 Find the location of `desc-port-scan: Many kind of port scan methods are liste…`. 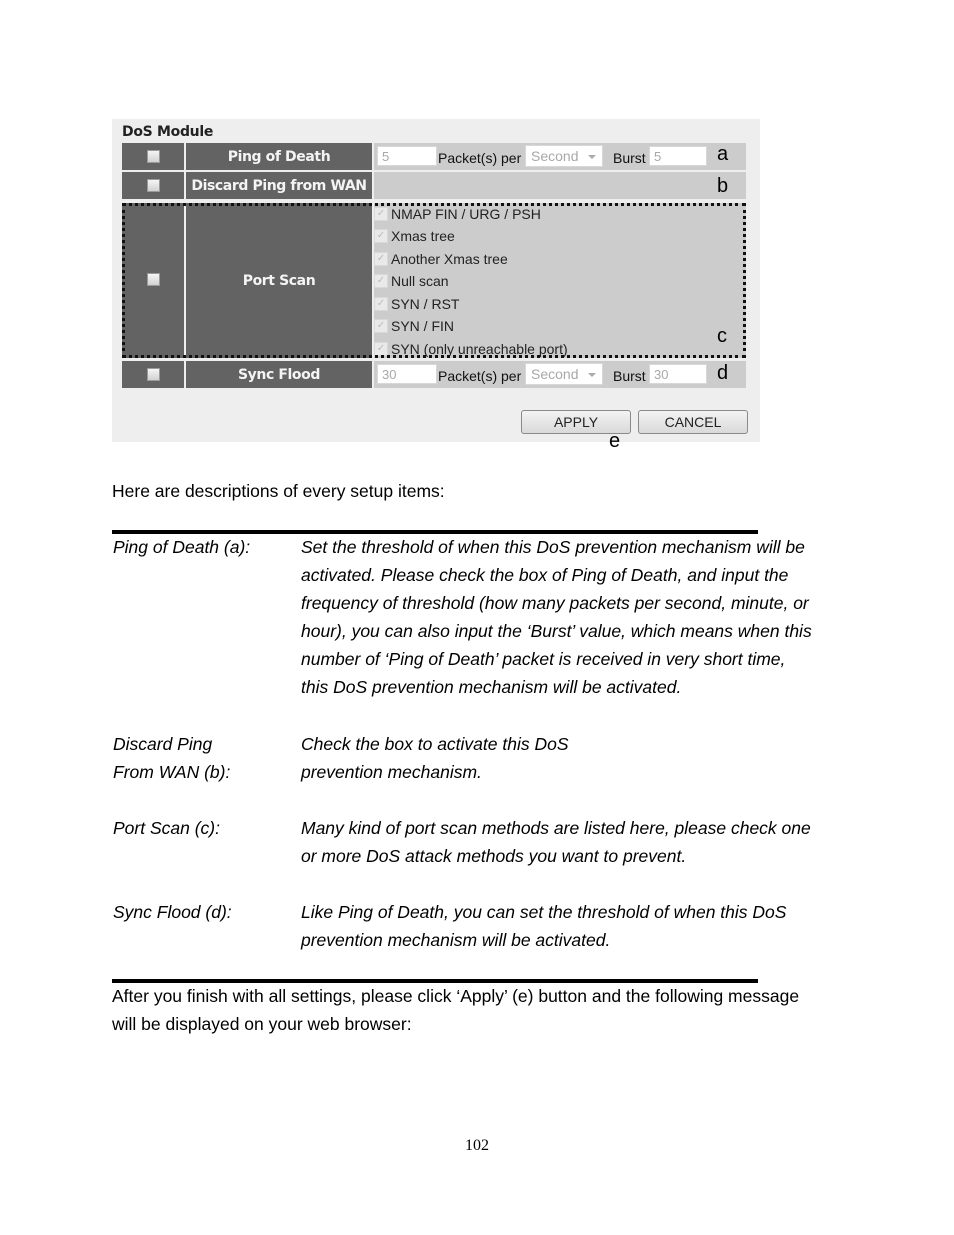

desc-port-scan: Many kind of port scan methods are liste… is located at coordinates (556, 842).